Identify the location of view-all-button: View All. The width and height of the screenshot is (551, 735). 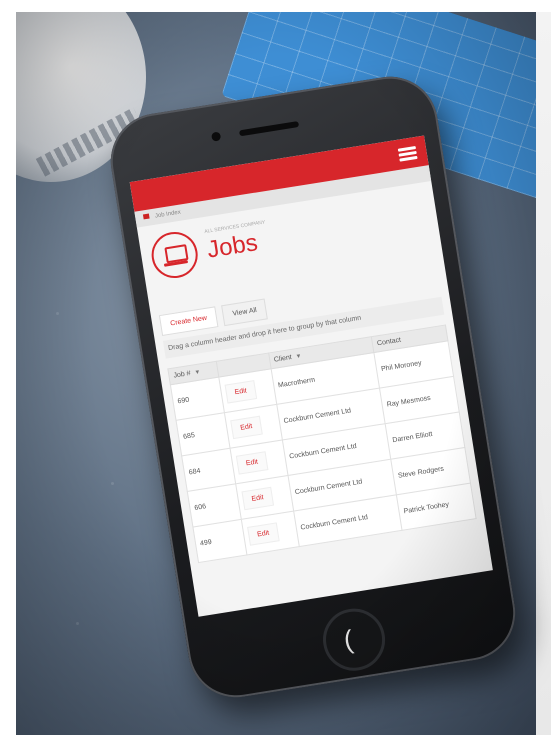
(245, 312).